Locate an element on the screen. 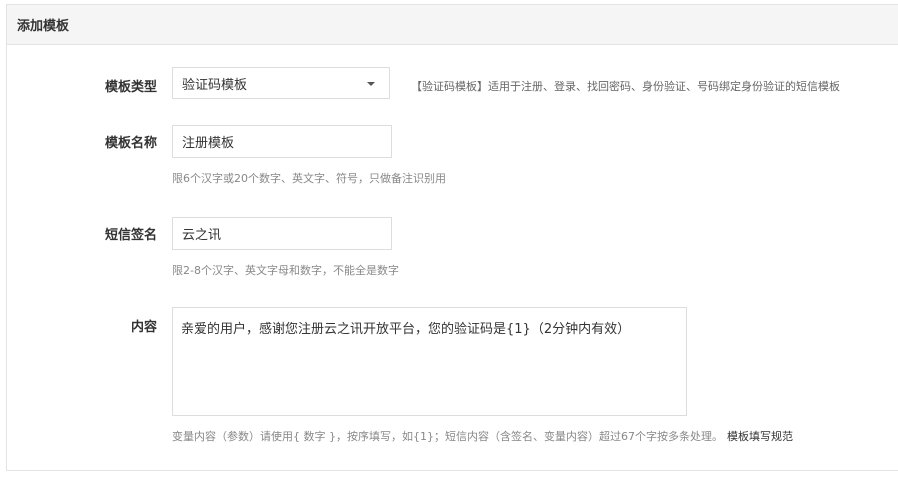 The width and height of the screenshot is (898, 481). sms-signature-hint: 限2-8个汉字、英文字母和数字，不能全是数字 is located at coordinates (285, 270).